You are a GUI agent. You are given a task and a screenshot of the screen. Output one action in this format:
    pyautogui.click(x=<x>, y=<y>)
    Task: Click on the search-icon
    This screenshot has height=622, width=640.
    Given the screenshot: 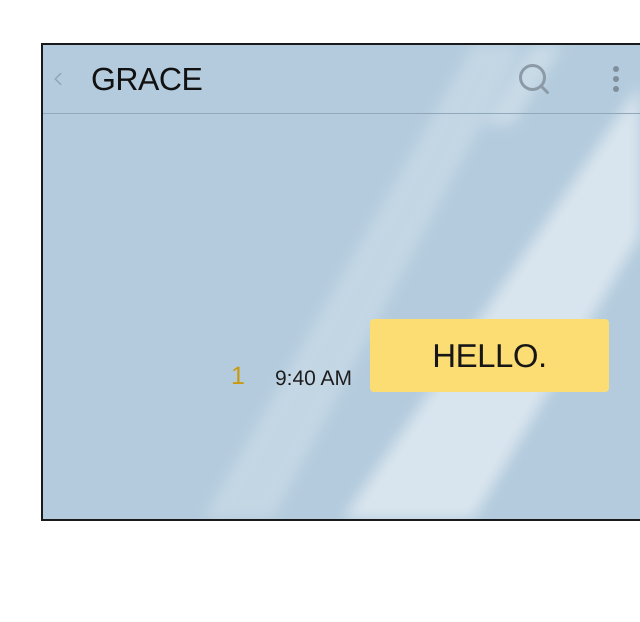 What is the action you would take?
    pyautogui.click(x=534, y=79)
    